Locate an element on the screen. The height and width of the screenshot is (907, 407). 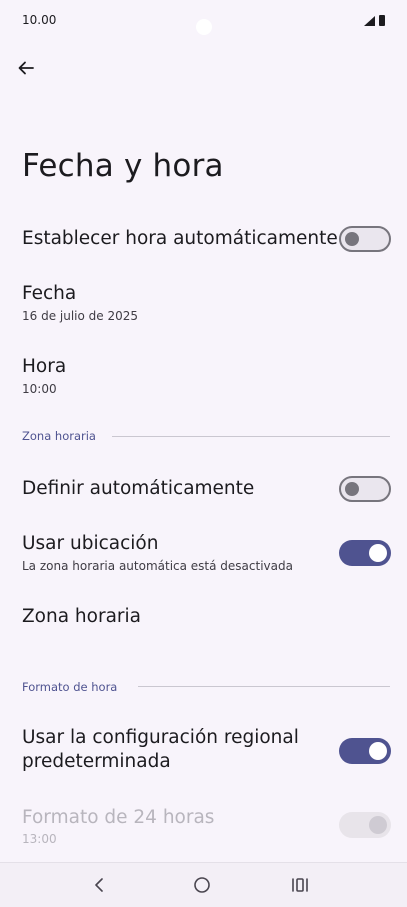
status-time: 10.00 is located at coordinates (39, 20).